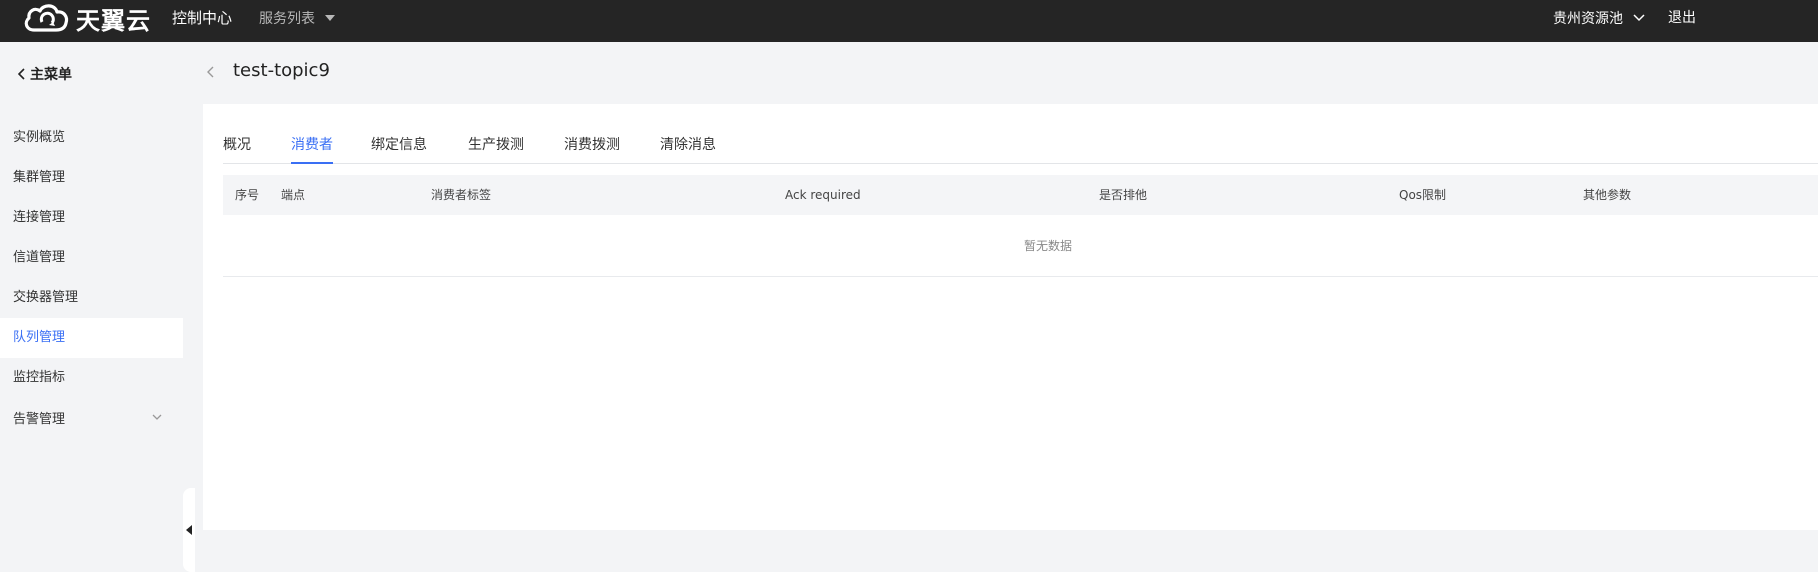 The image size is (1818, 572). What do you see at coordinates (39, 337) in the screenshot?
I see `sidebar-item-label: 队列管理` at bounding box center [39, 337].